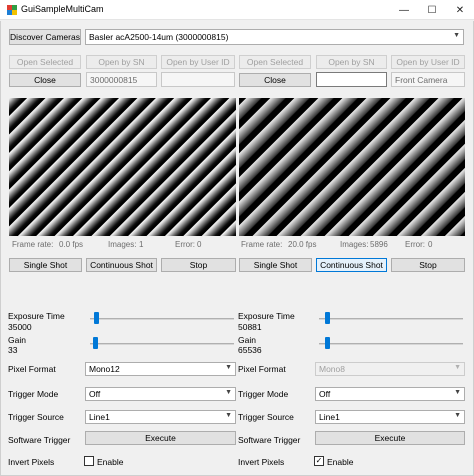 The height and width of the screenshot is (476, 474). I want to click on cam2-invert-checkbox: ✓, so click(319, 461).